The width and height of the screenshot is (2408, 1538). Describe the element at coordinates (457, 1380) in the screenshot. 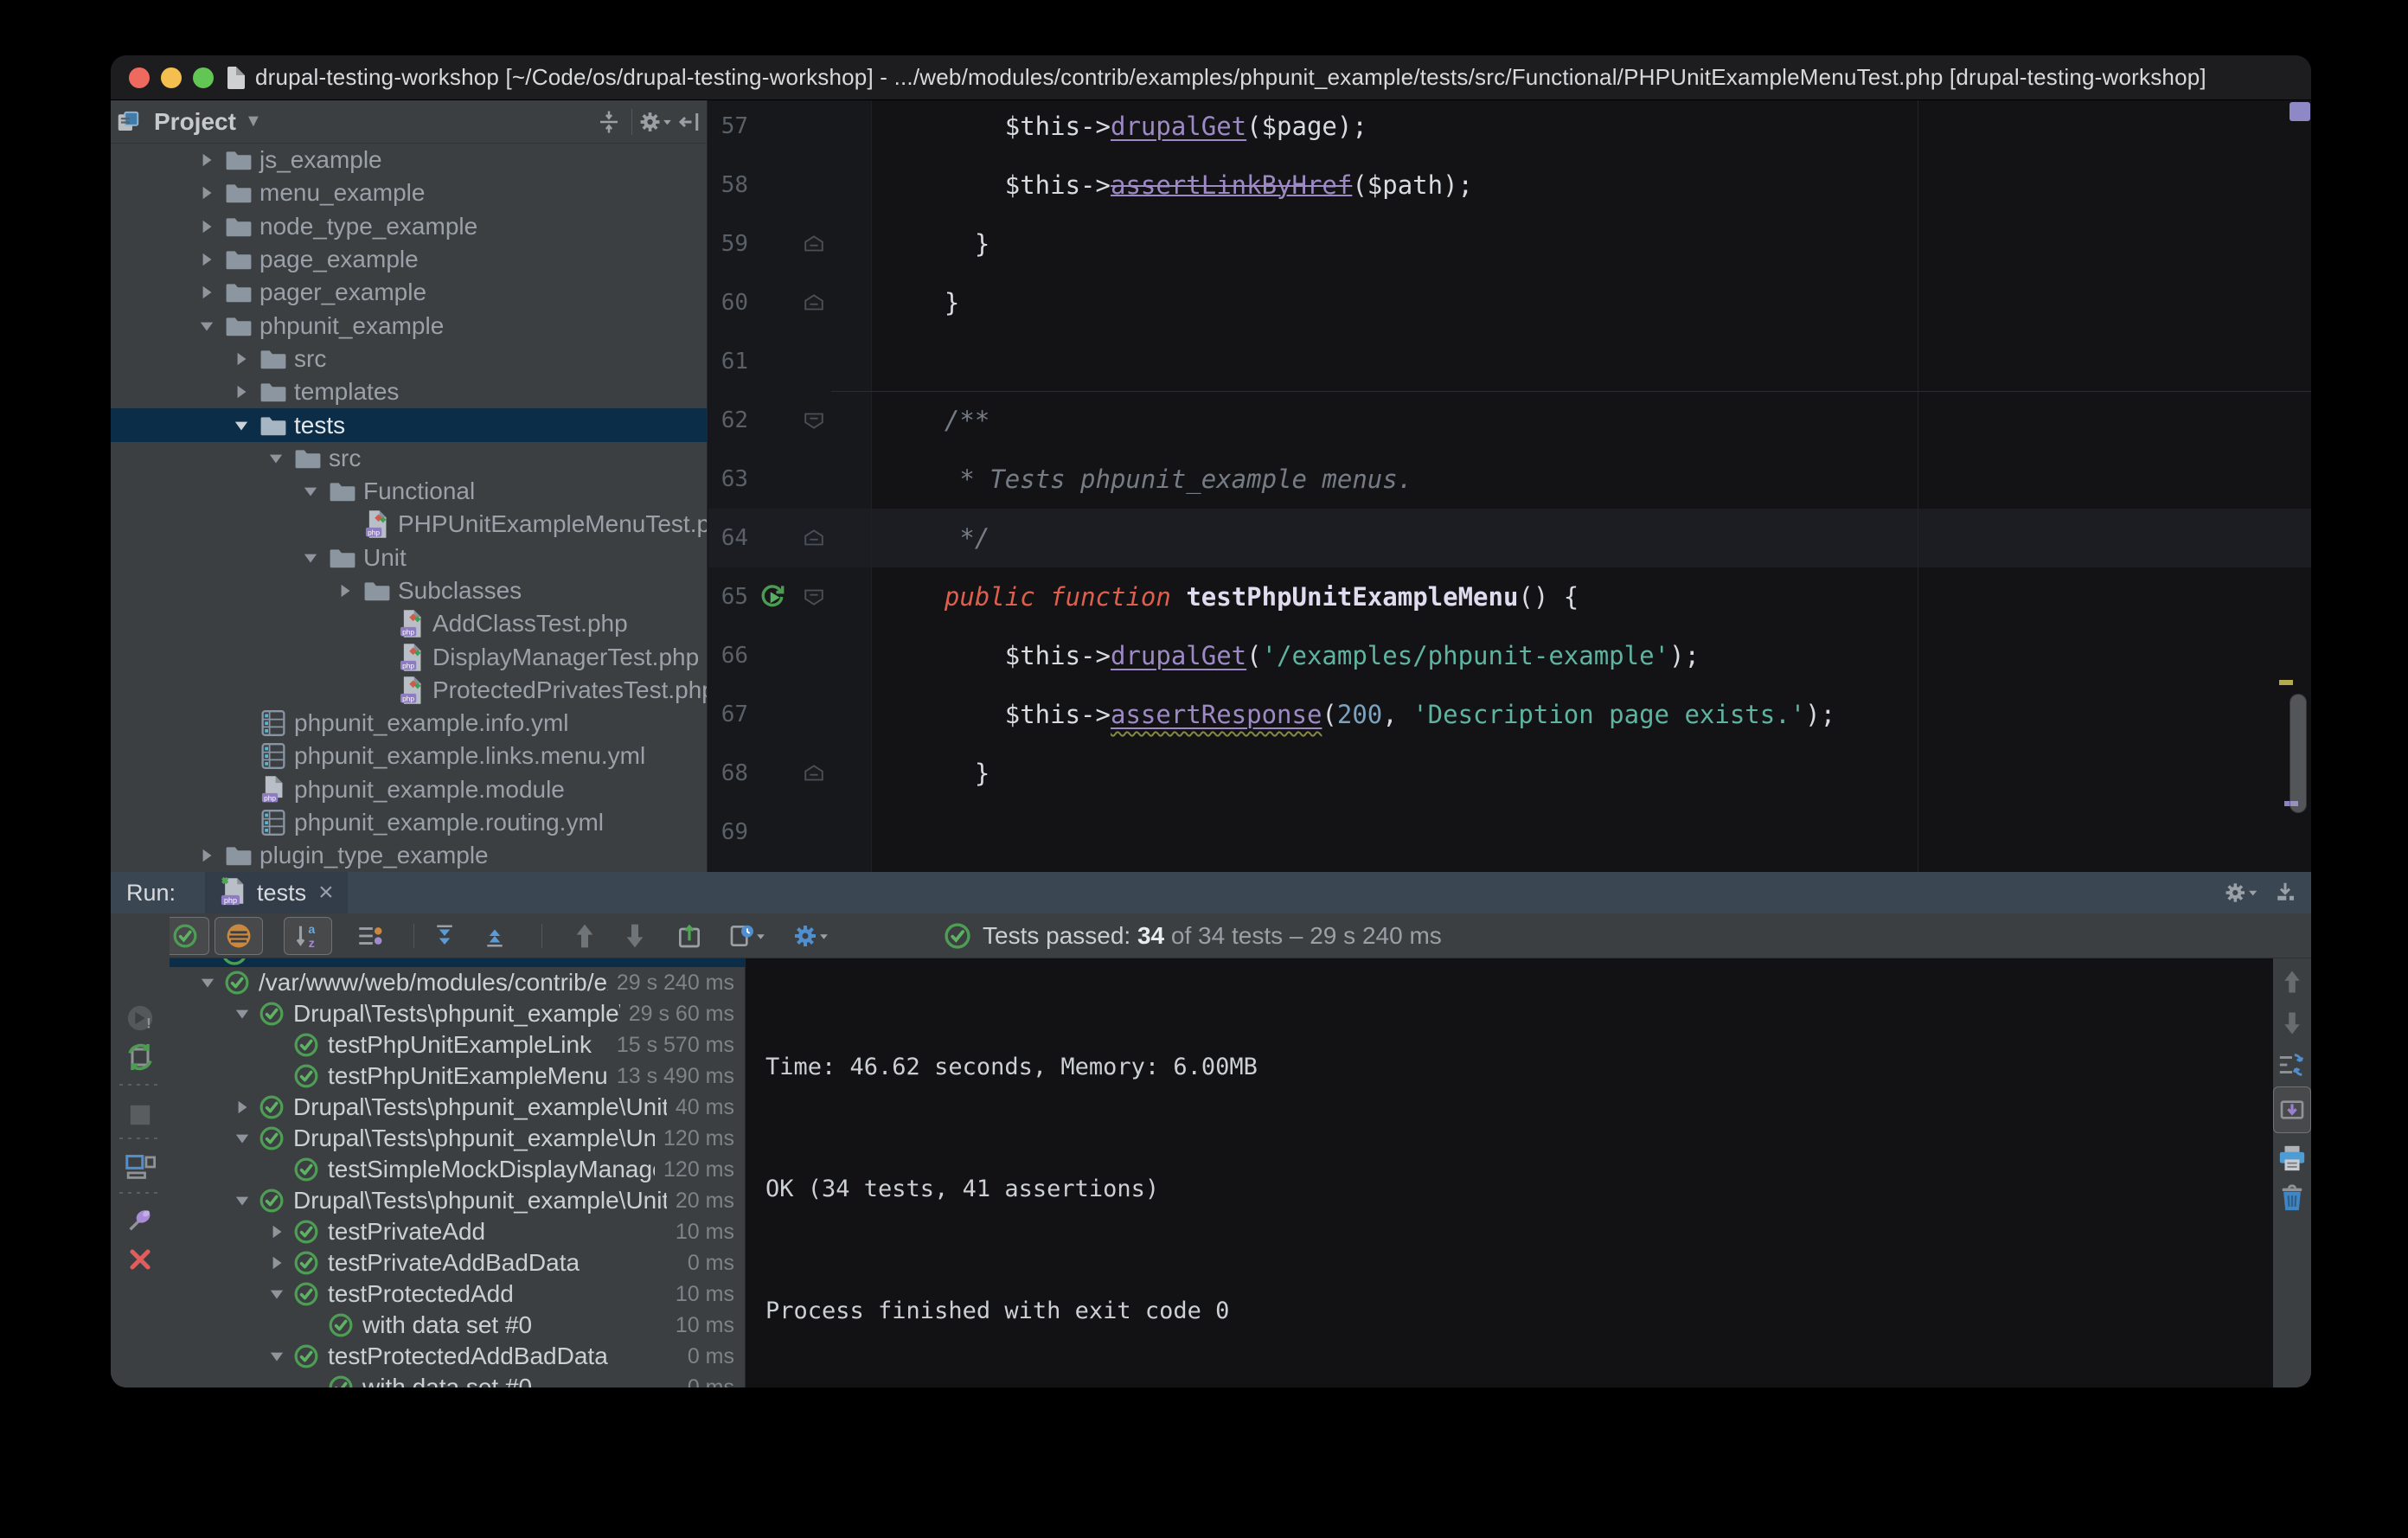

I see `test-tree-row: with data set #0 0 ms` at that location.